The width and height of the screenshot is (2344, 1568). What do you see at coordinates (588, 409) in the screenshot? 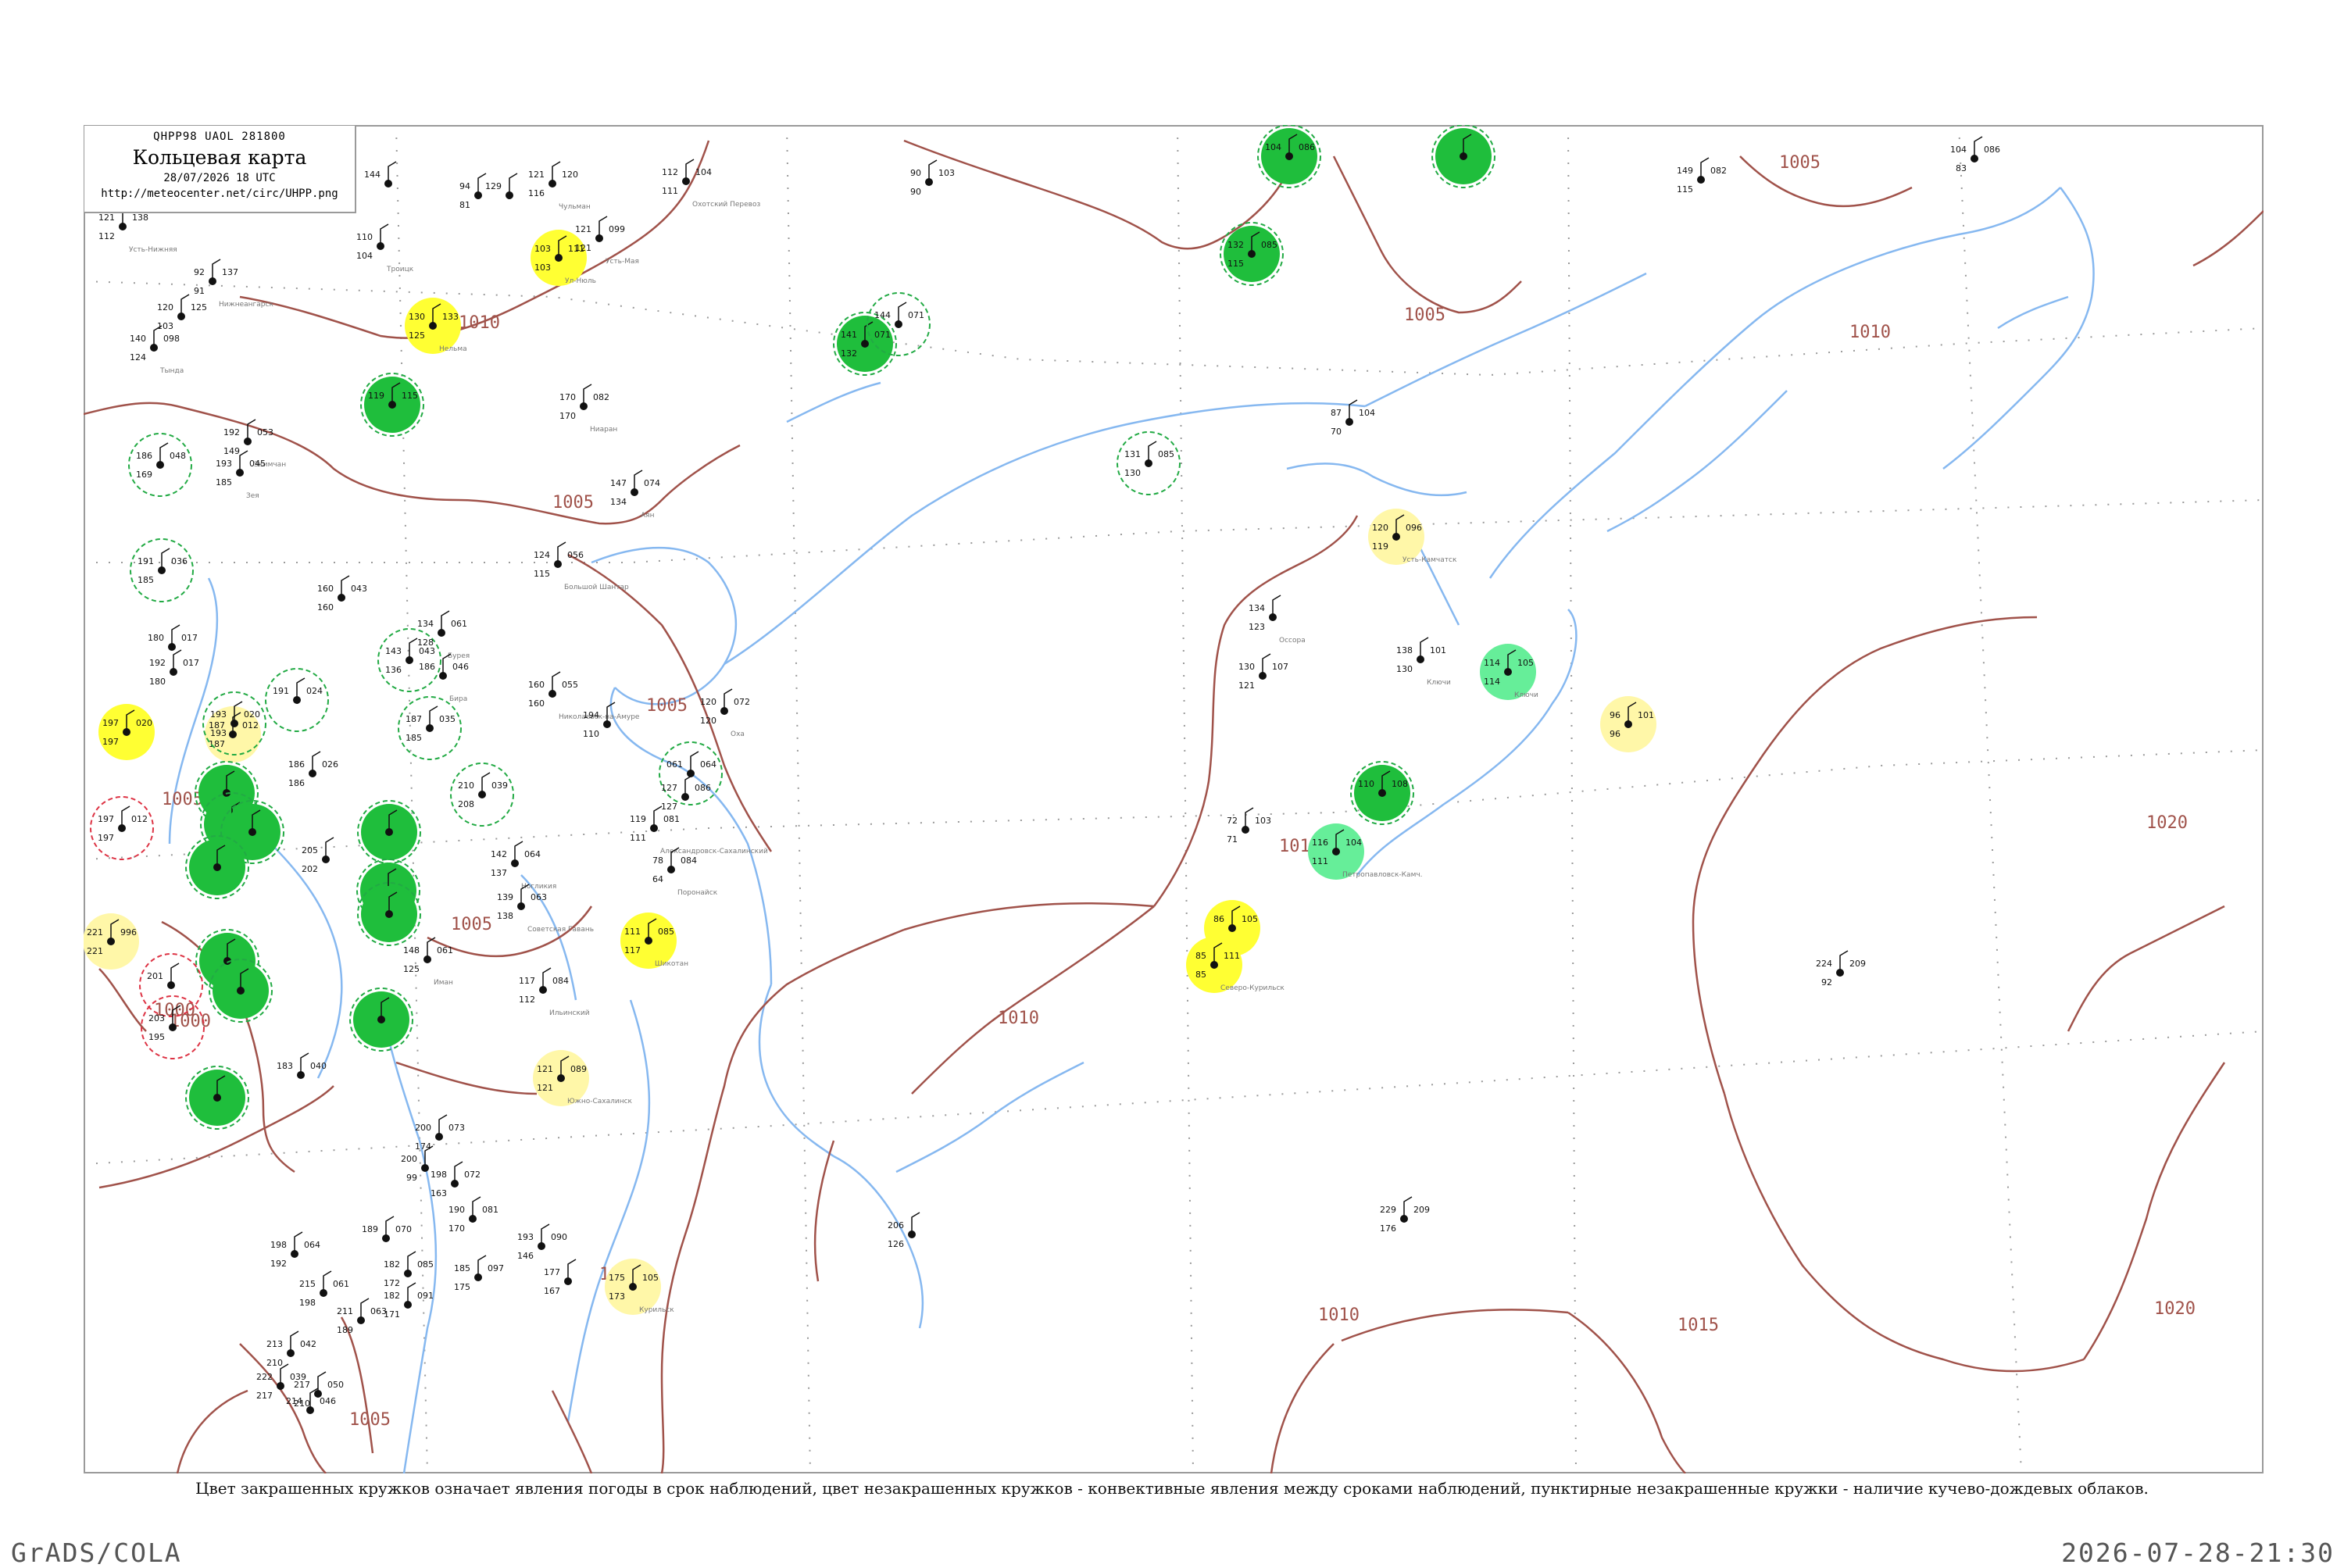
I see `station-plot: 170 082 170 Ниаран` at bounding box center [588, 409].